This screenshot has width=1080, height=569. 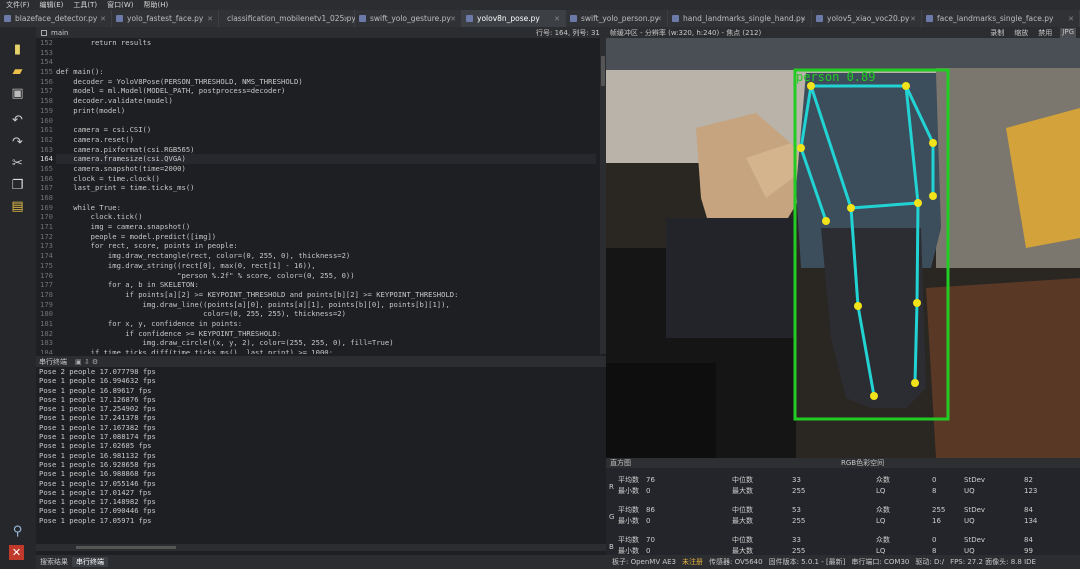 I want to click on line-number: 160, so click(x=46, y=120).